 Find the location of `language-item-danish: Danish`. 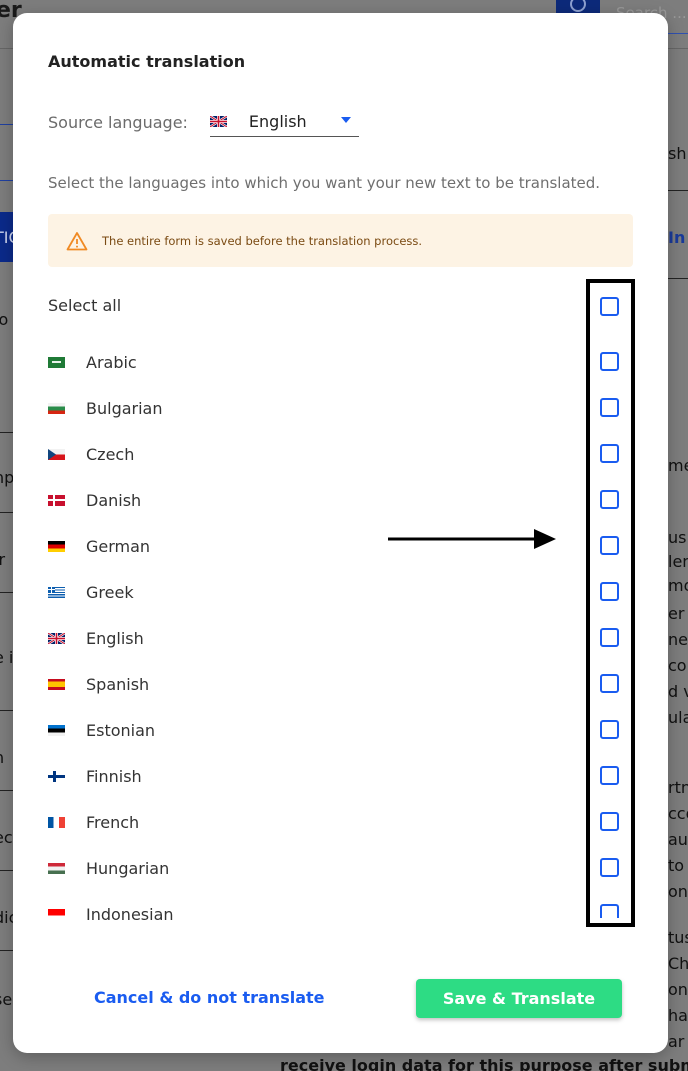

language-item-danish: Danish is located at coordinates (328, 500).